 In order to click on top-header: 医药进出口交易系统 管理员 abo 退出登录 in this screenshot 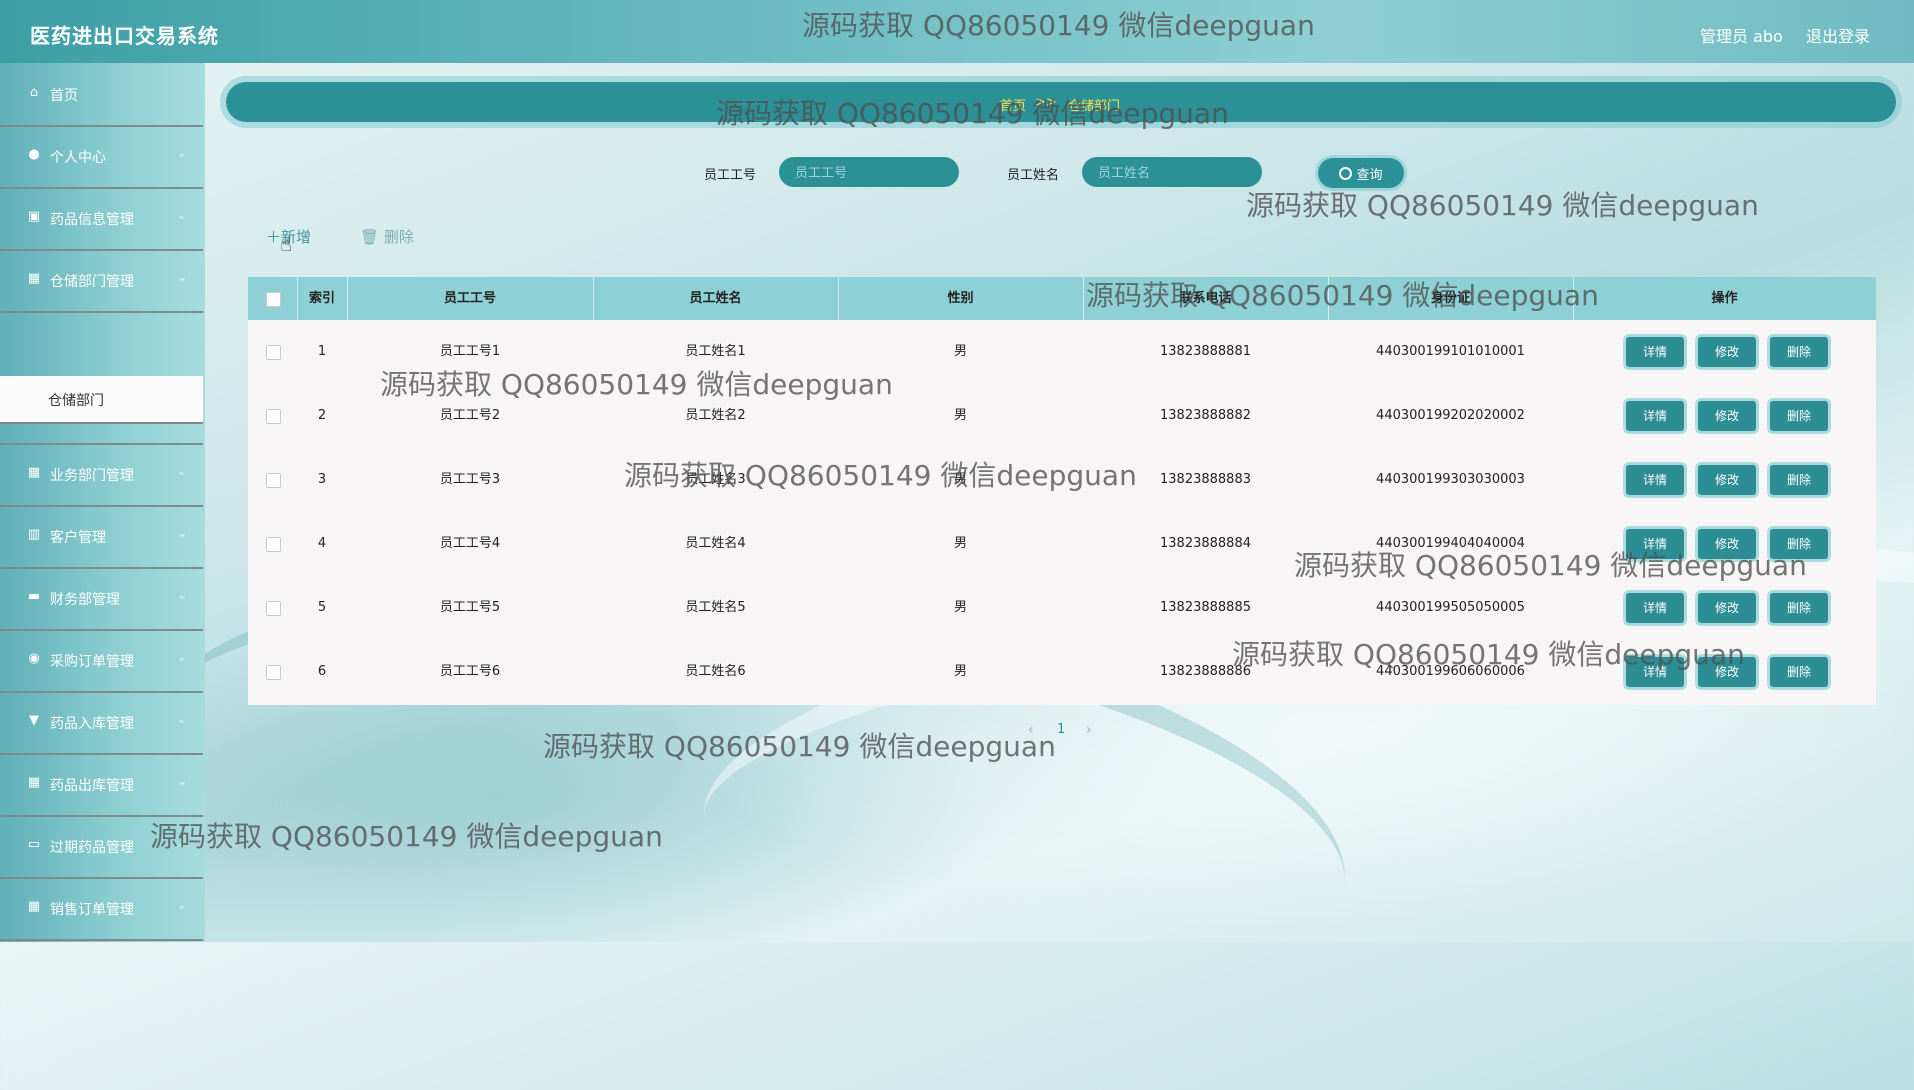, I will do `click(957, 31)`.